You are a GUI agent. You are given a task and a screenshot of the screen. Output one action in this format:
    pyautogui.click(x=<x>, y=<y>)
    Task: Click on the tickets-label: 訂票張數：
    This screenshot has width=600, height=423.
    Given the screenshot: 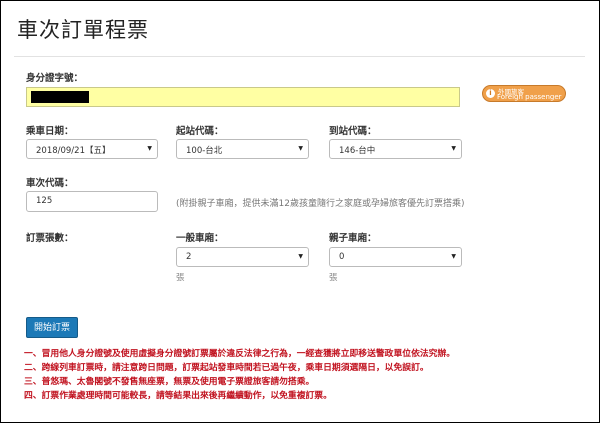 What is the action you would take?
    pyautogui.click(x=50, y=238)
    